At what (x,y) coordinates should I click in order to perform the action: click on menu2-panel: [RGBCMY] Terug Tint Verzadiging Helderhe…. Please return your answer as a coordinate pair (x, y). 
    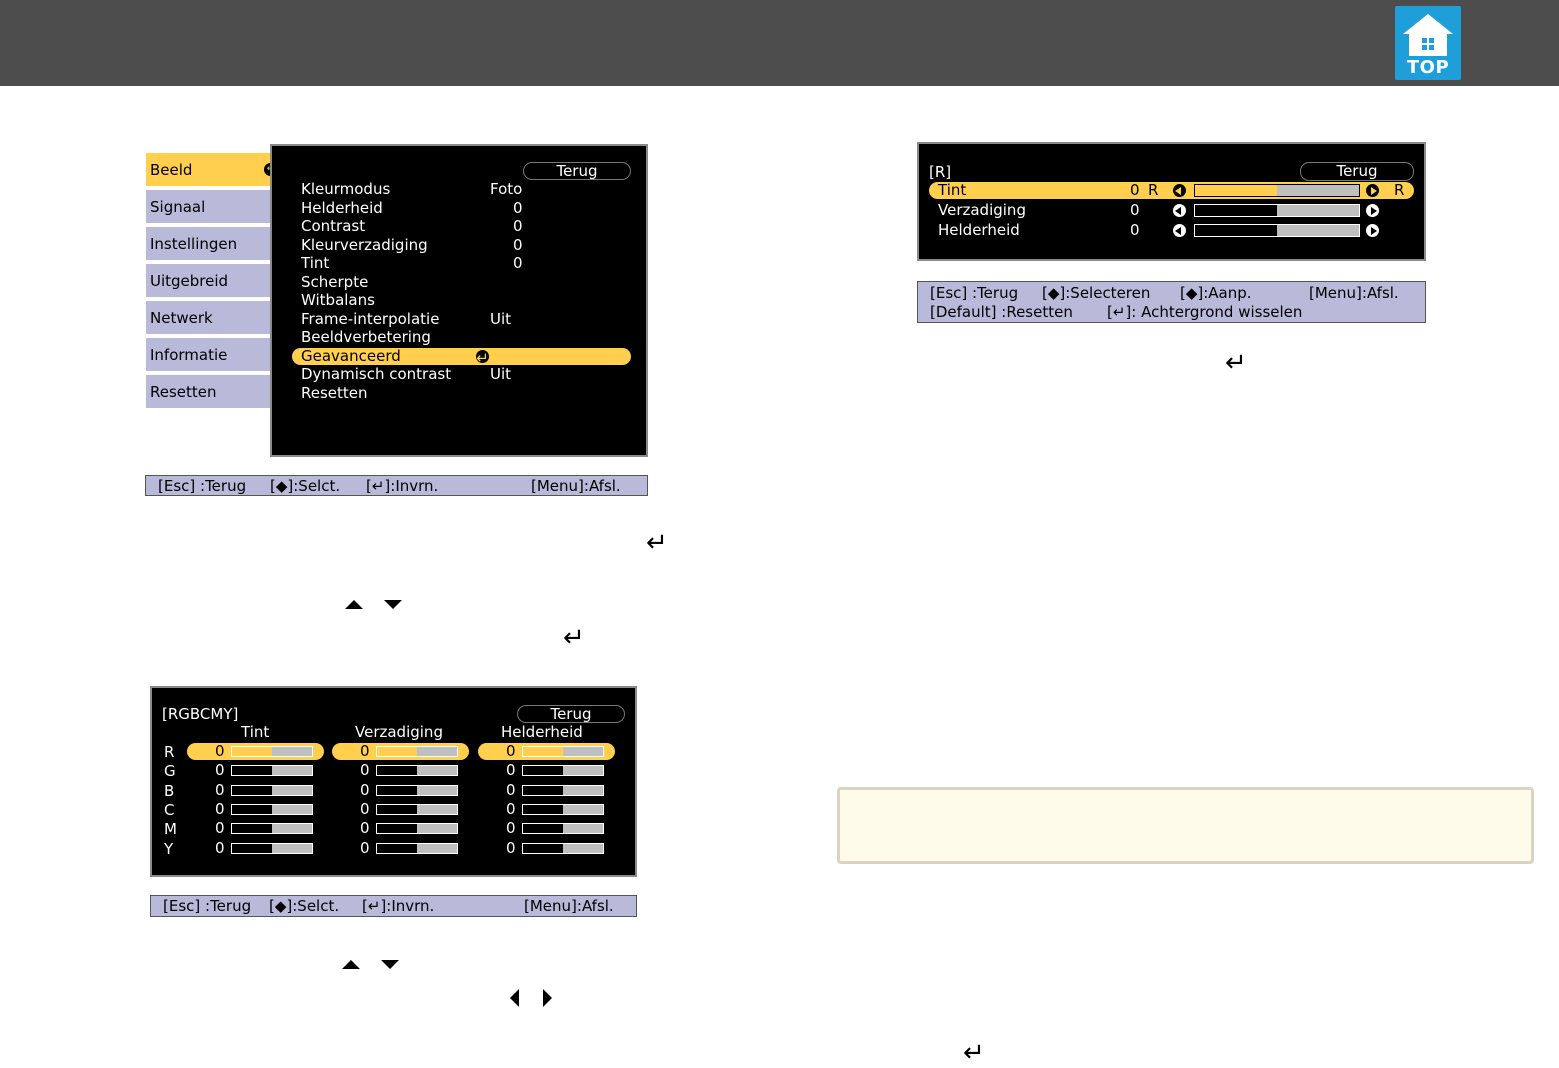
    Looking at the image, I should click on (393, 781).